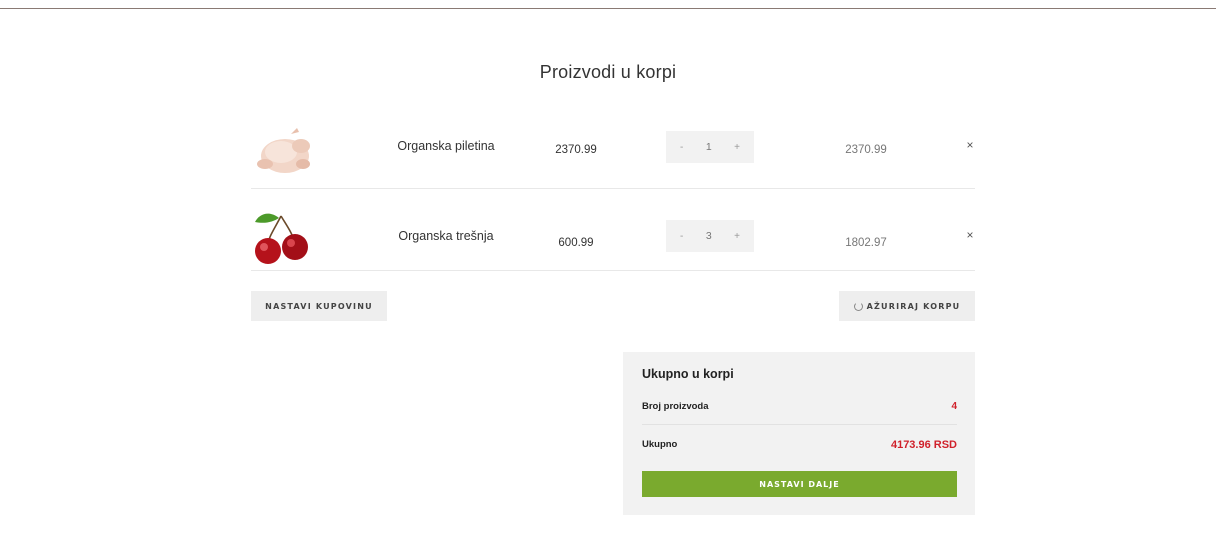 This screenshot has height=550, width=1216. I want to click on checkout-button: NASTAVI DALJE, so click(799, 484).